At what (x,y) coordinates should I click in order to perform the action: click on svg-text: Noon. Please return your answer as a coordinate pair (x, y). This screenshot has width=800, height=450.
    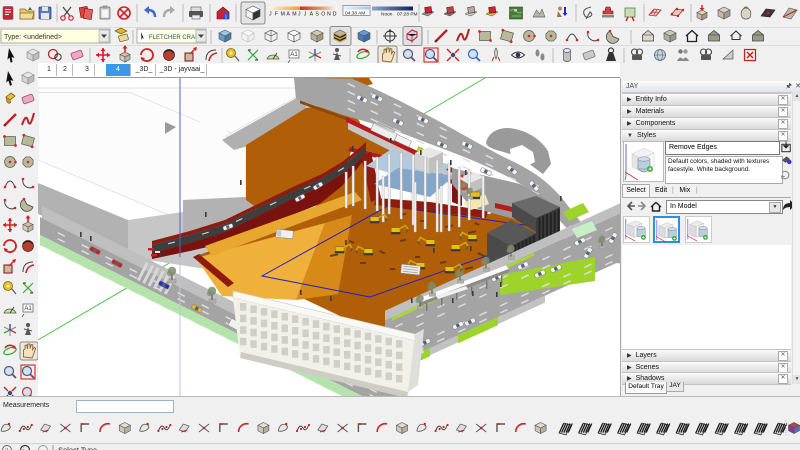
    Looking at the image, I should click on (387, 15).